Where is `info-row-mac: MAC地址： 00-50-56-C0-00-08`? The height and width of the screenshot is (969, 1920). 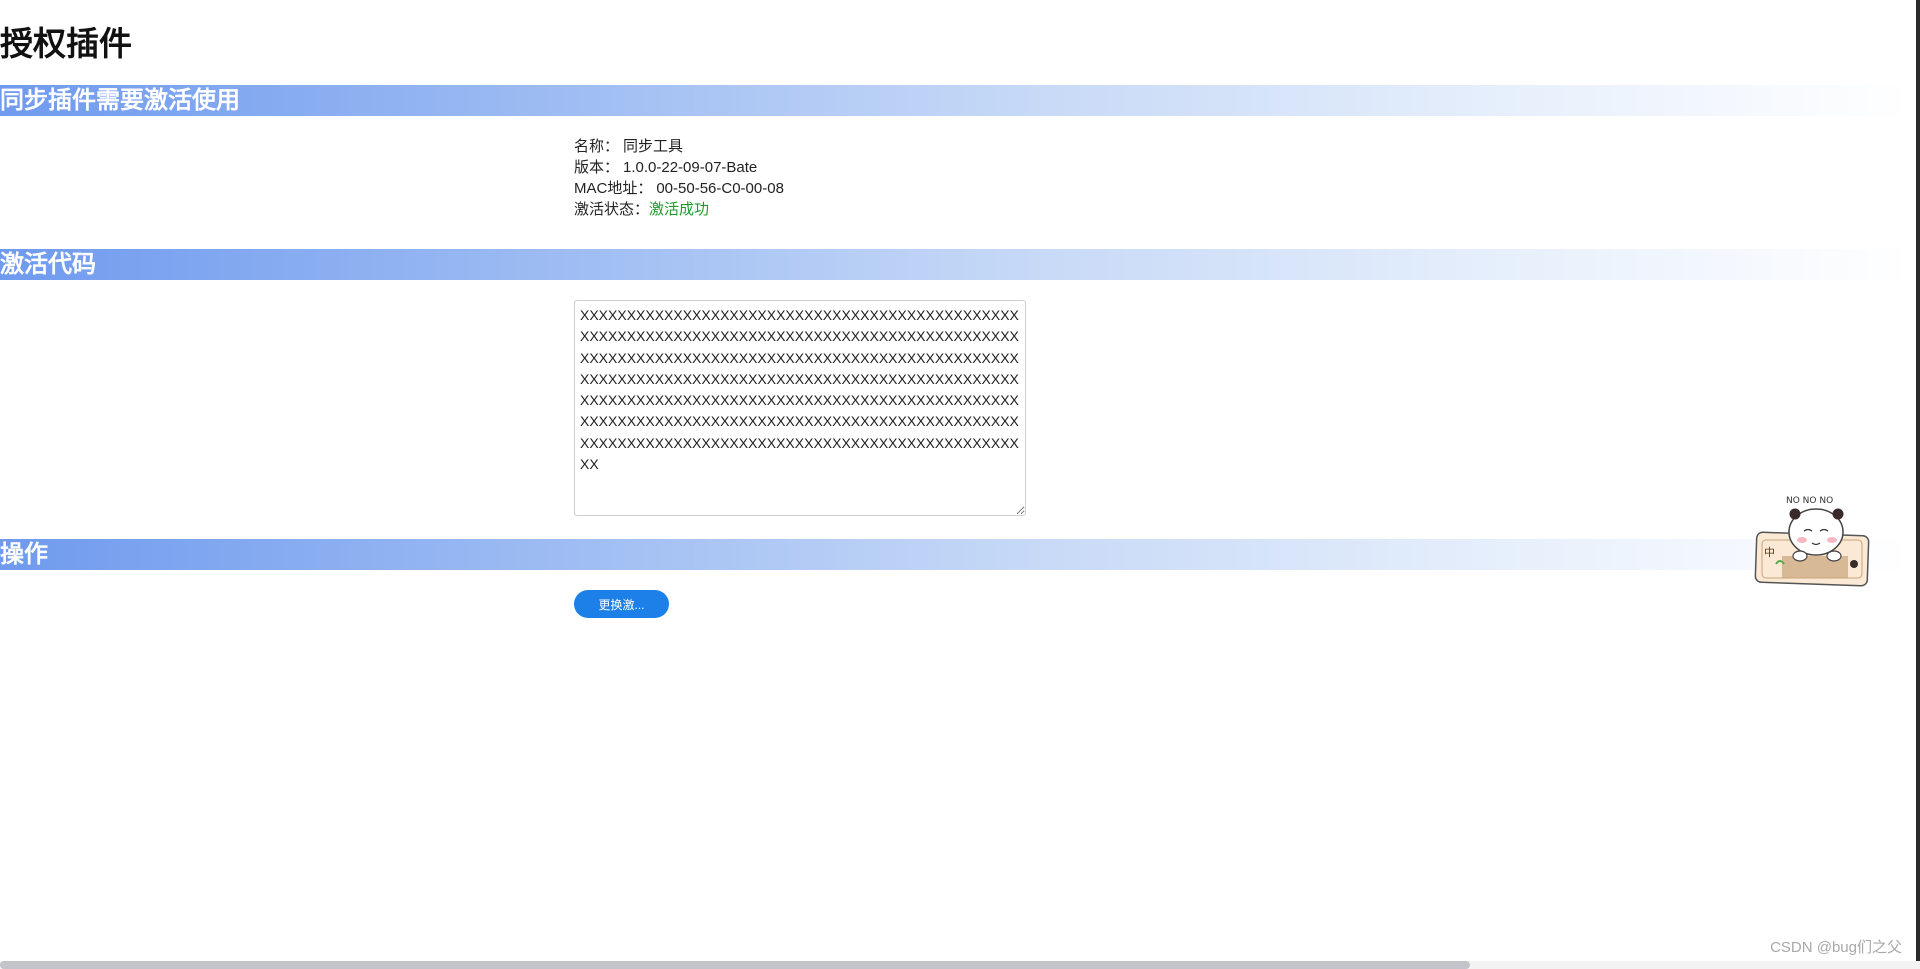 info-row-mac: MAC地址： 00-50-56-C0-00-08 is located at coordinates (679, 188).